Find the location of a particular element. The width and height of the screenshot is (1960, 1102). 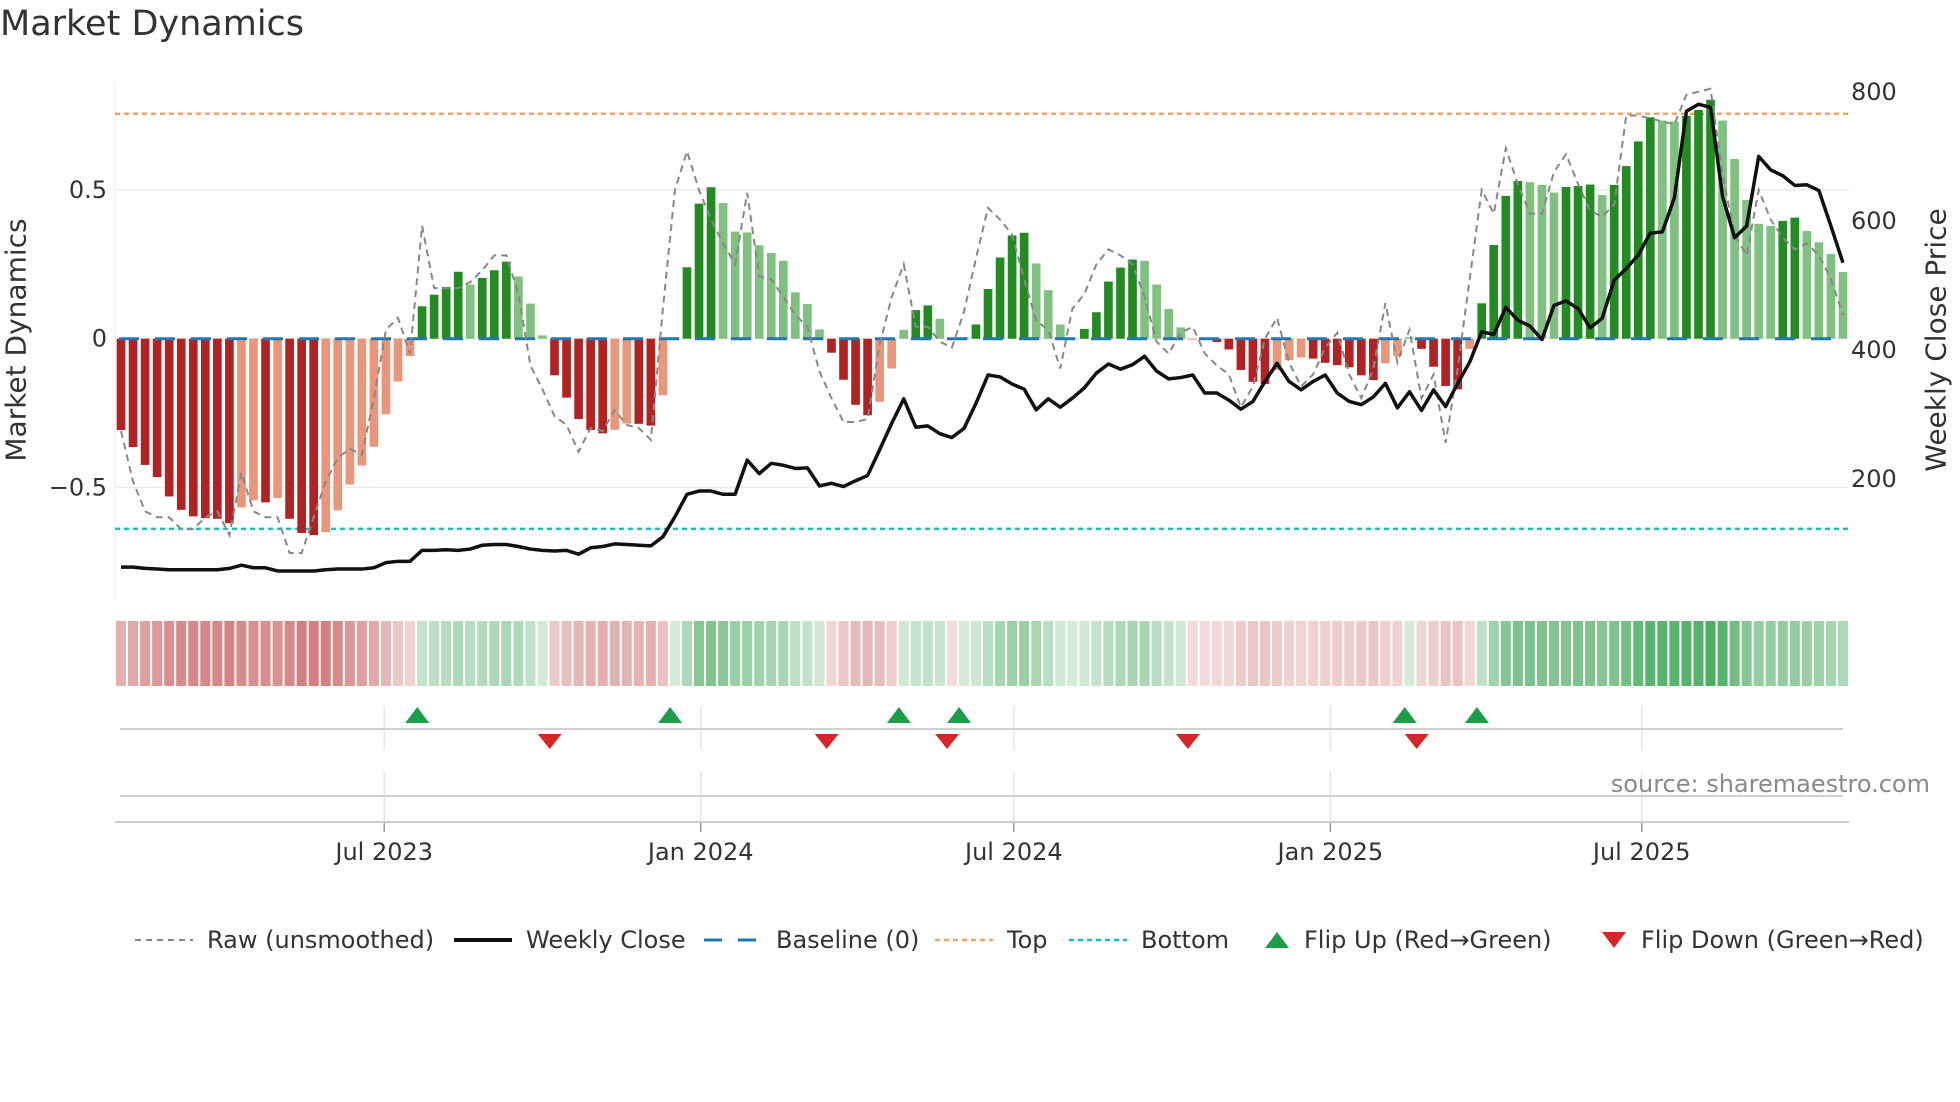

legend-raw-label: Raw (unsmoothed) is located at coordinates (321, 940).